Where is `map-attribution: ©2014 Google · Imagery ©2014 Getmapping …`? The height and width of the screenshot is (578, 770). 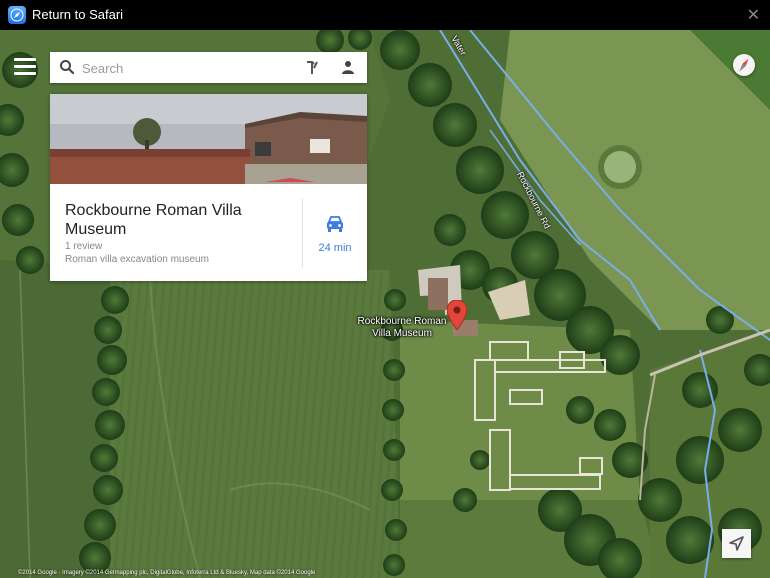 map-attribution: ©2014 Google · Imagery ©2014 Getmapping … is located at coordinates (167, 573).